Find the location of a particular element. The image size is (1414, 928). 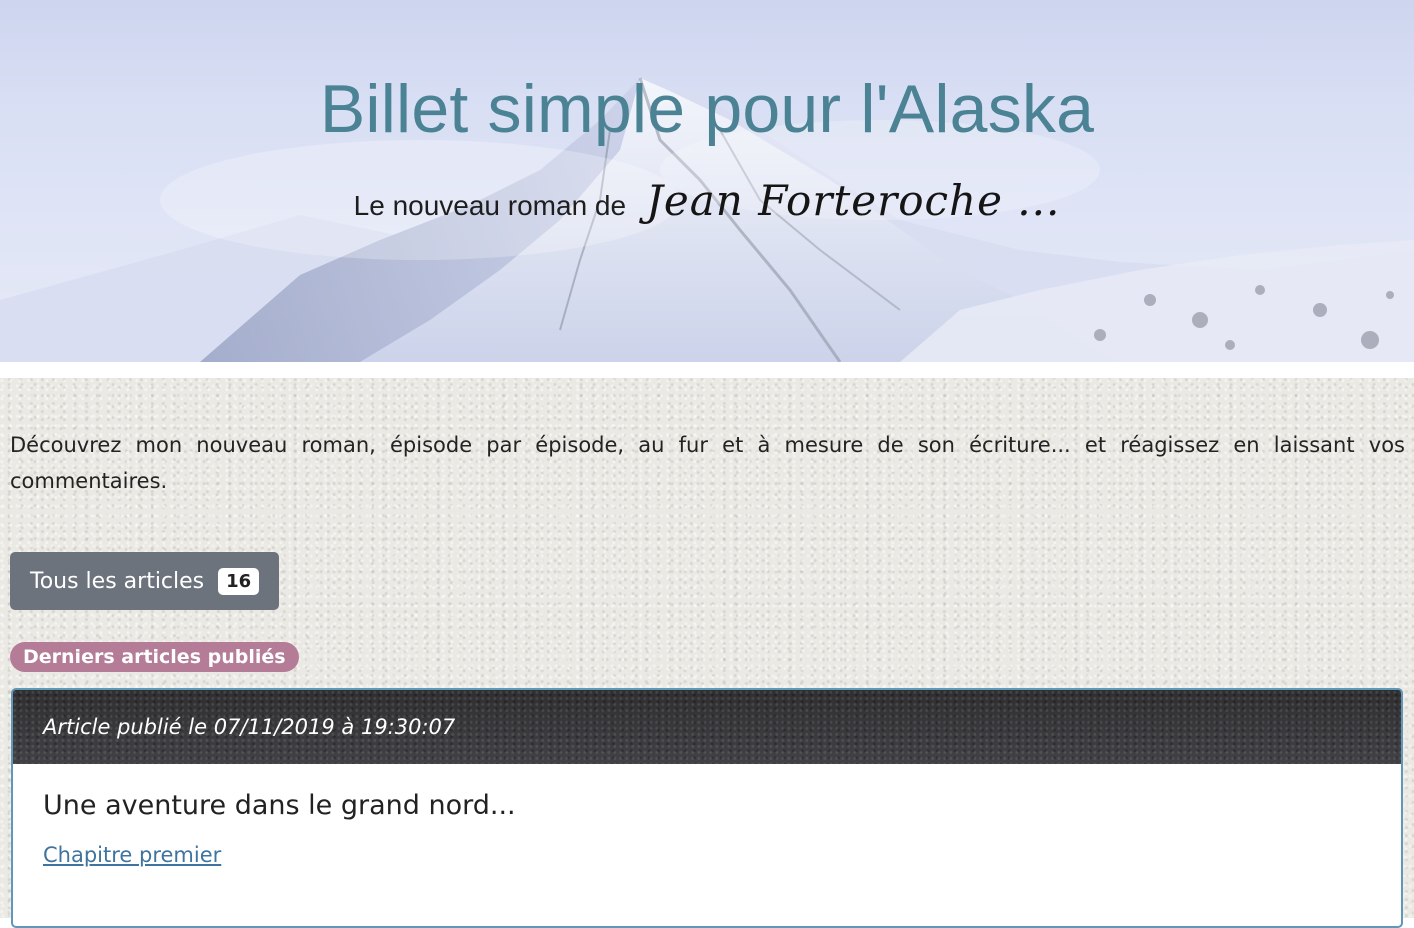

site-title: Billet simple pour l'Alaska is located at coordinates (707, 109).